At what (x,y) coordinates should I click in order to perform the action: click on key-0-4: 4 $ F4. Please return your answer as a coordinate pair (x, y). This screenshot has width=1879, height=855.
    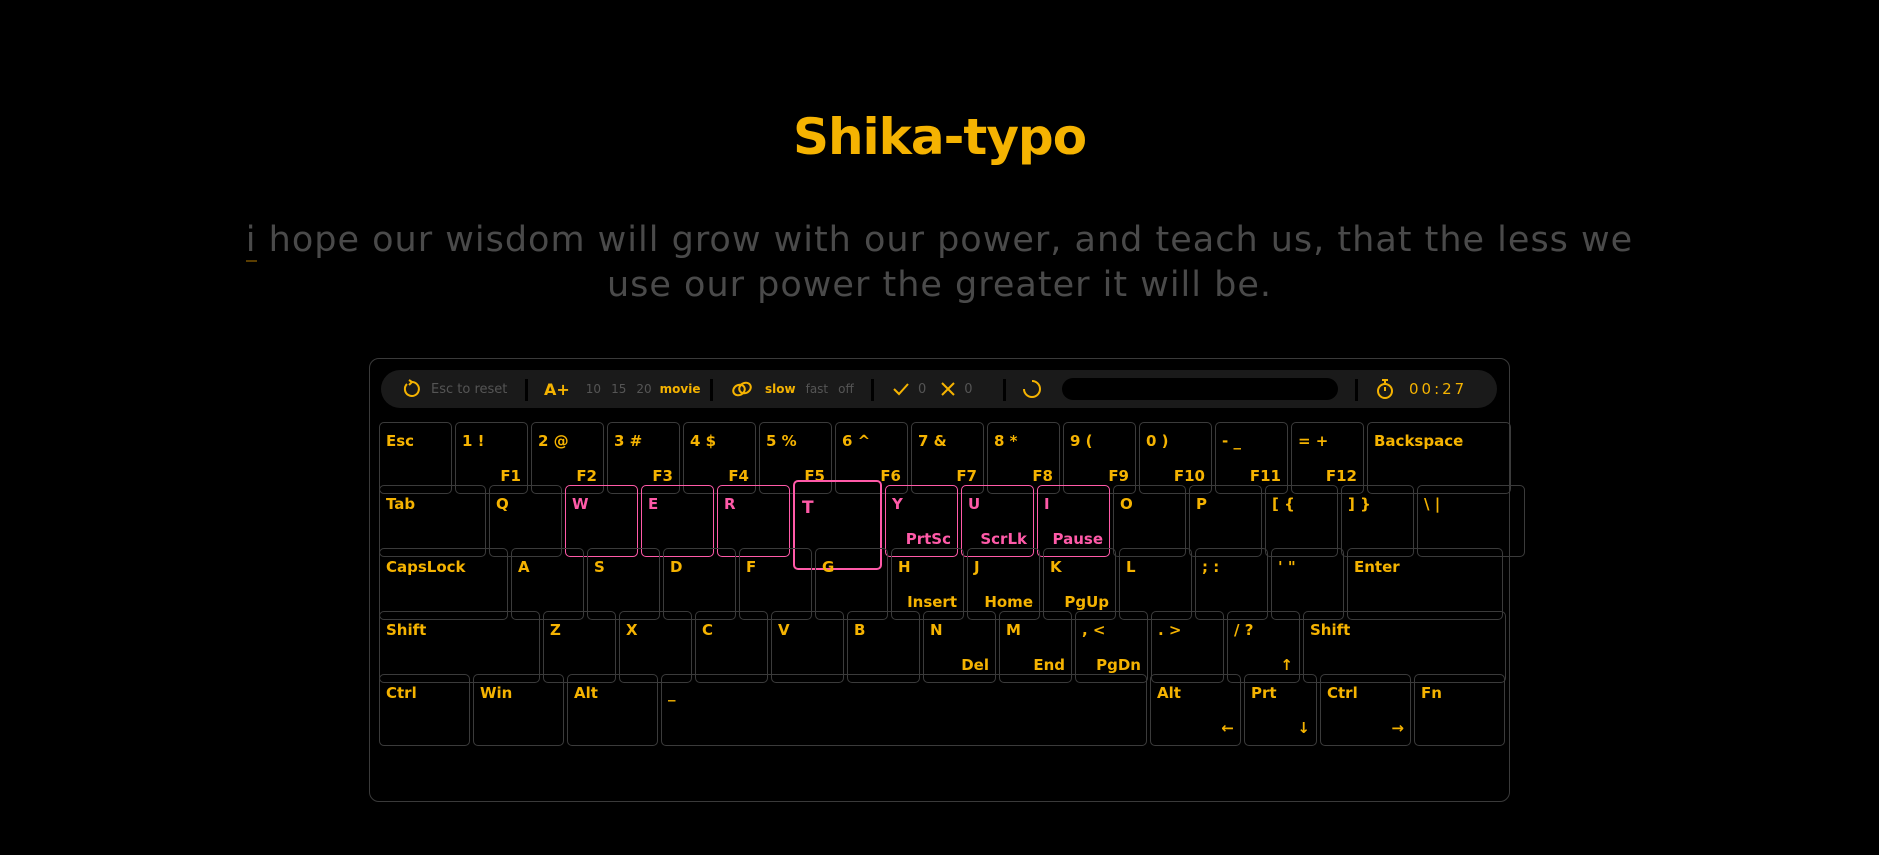
    Looking at the image, I should click on (719, 458).